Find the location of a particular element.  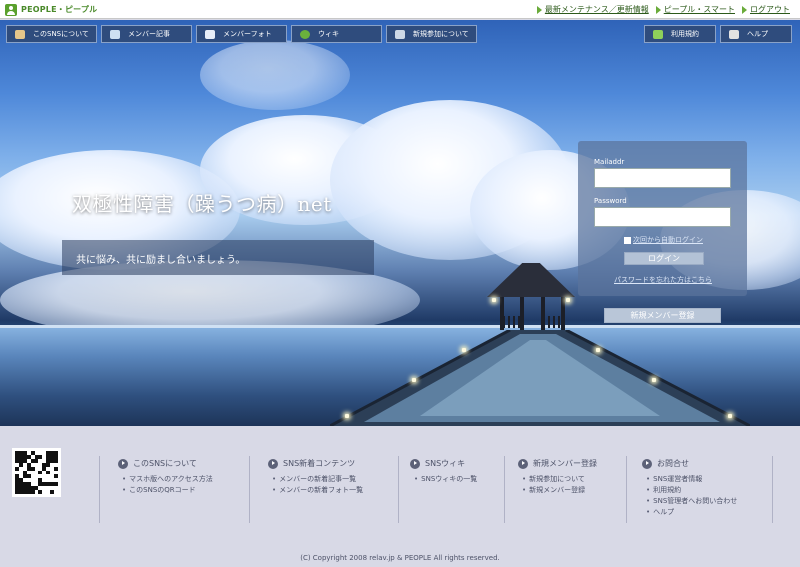

leaf-icon is located at coordinates (658, 34).